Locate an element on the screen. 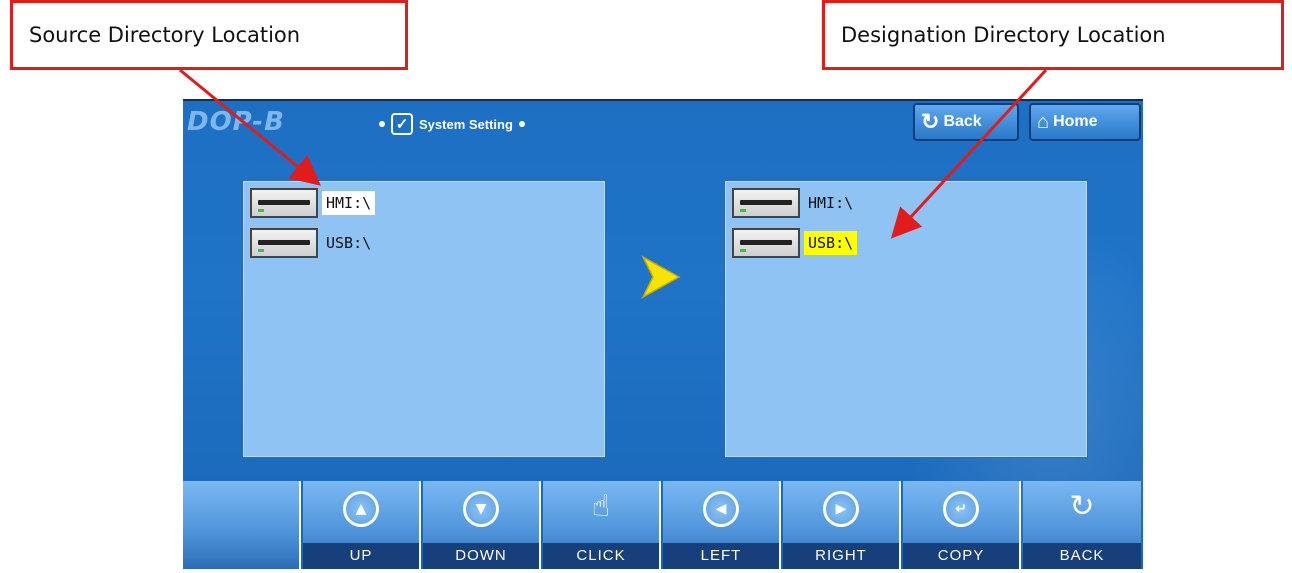 The image size is (1292, 573). title-text: System Setting is located at coordinates (466, 124).